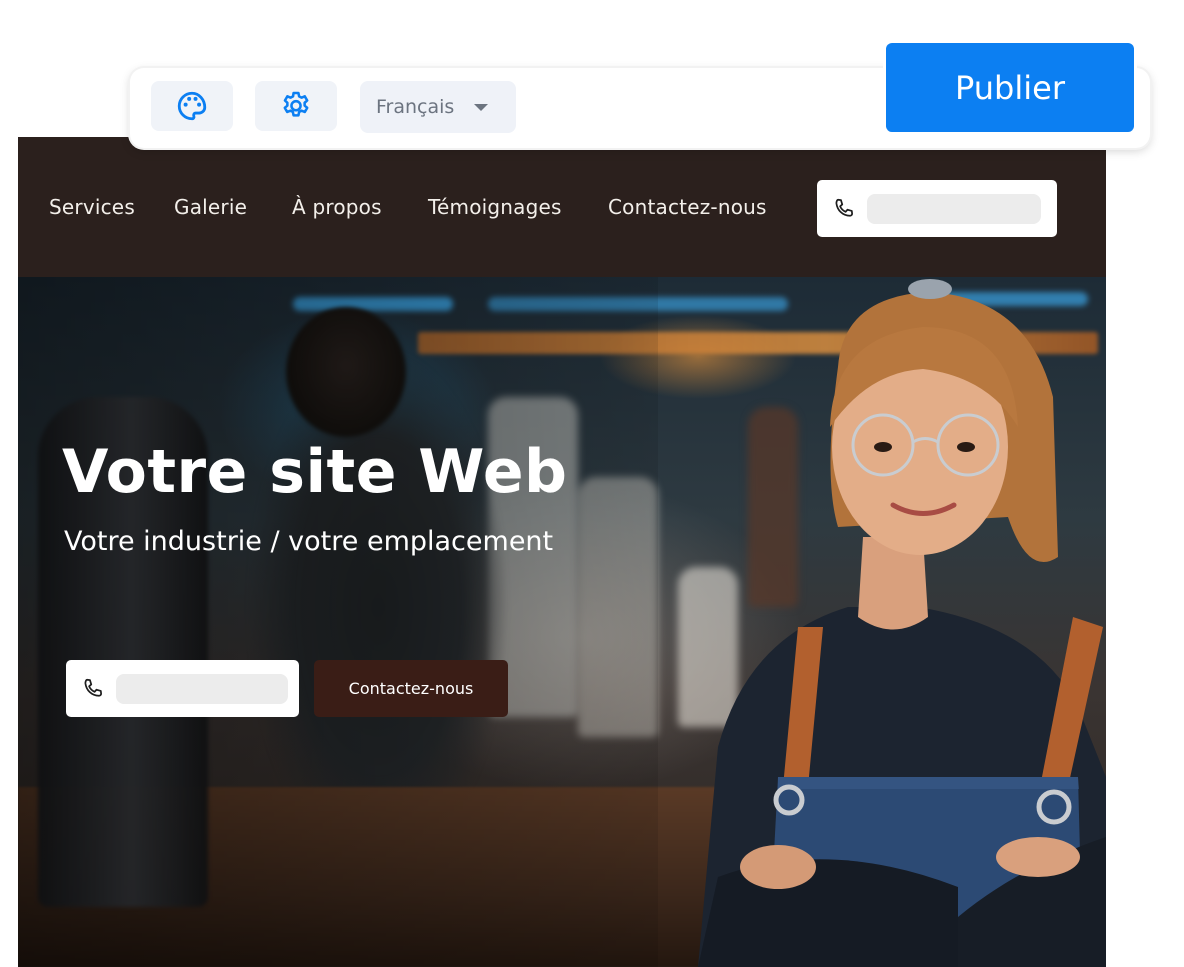 The image size is (1184, 967). I want to click on theme-button, so click(192, 106).